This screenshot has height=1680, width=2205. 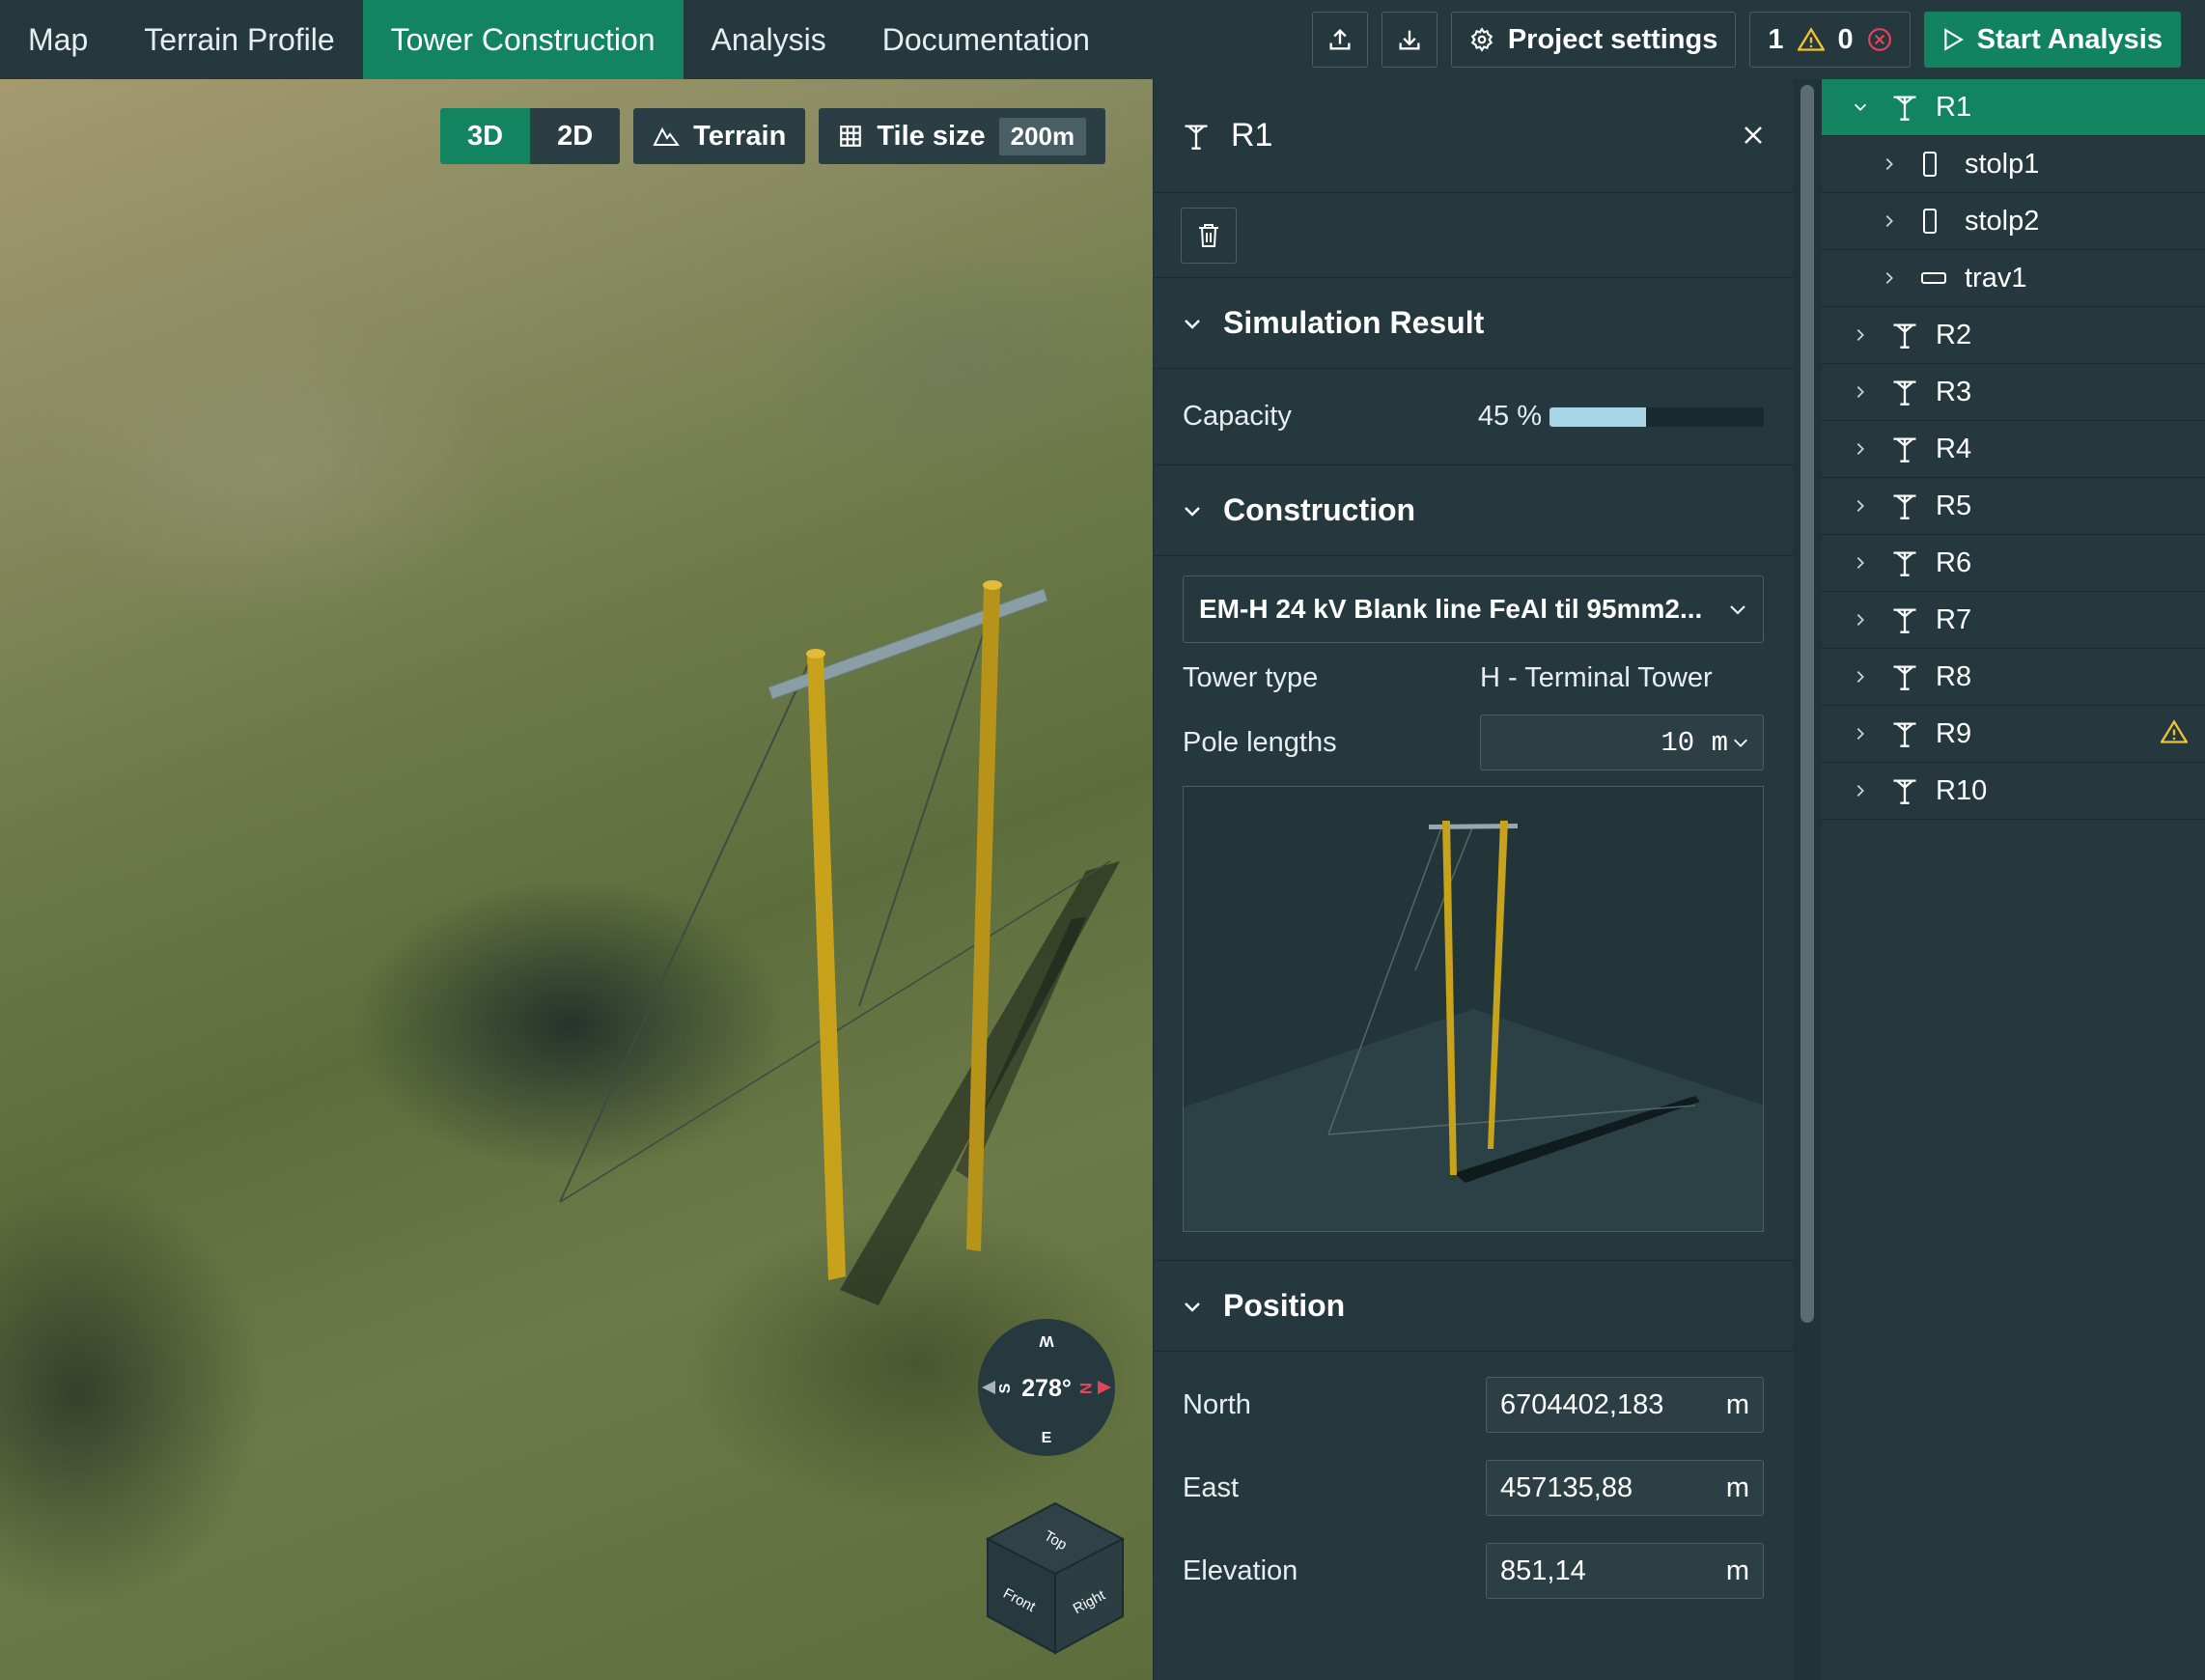 I want to click on terrain-button: Terrain, so click(x=719, y=136).